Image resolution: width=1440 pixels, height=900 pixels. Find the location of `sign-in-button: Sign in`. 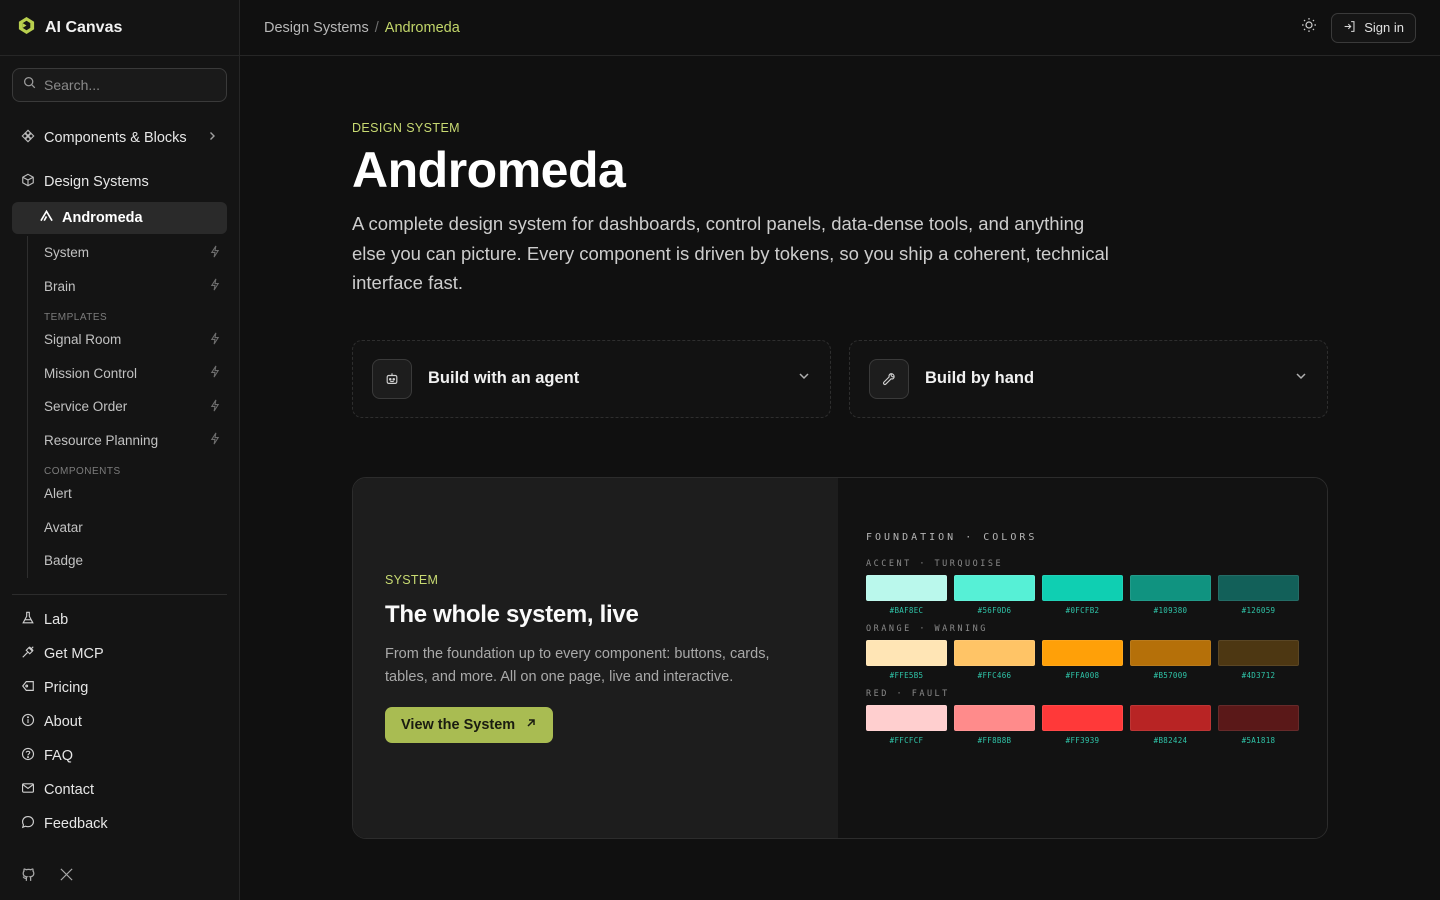

sign-in-button: Sign in is located at coordinates (1373, 27).